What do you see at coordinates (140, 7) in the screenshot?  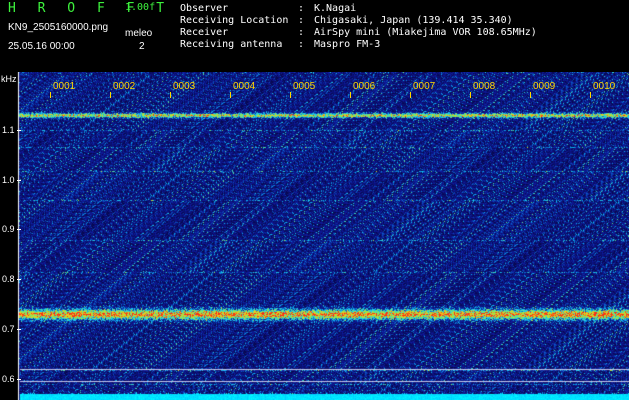 I see `app-version: 1.00f` at bounding box center [140, 7].